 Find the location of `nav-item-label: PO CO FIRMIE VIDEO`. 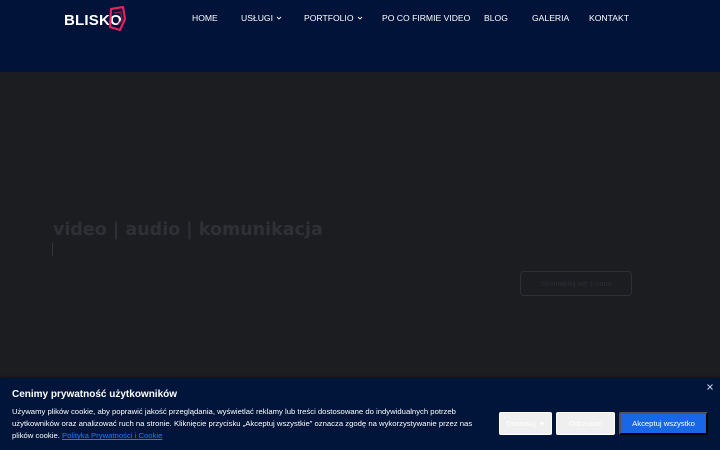

nav-item-label: PO CO FIRMIE VIDEO is located at coordinates (426, 18).